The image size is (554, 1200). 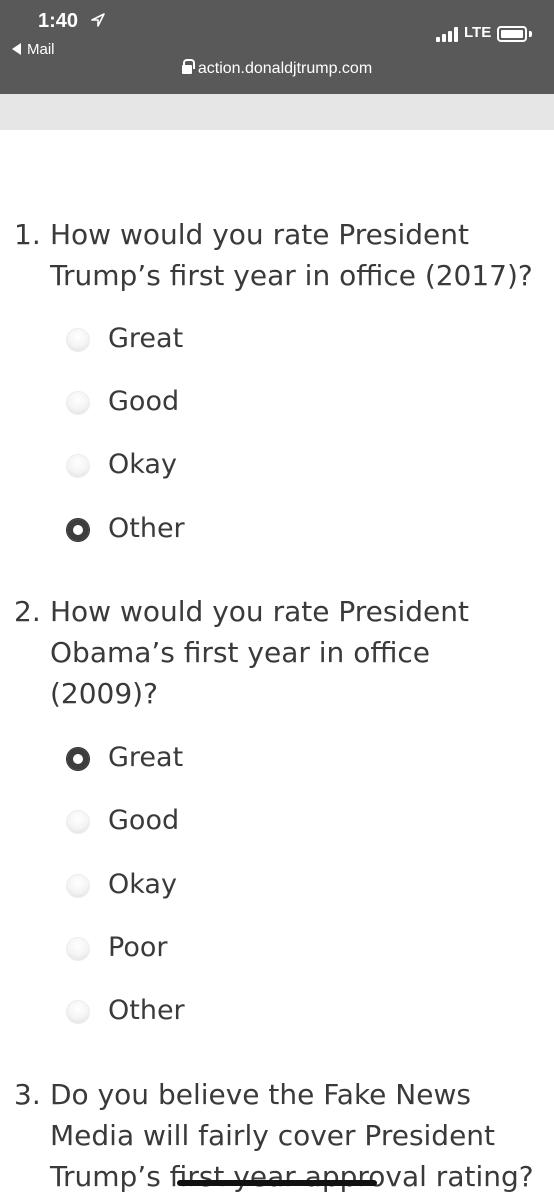 What do you see at coordinates (214, 465) in the screenshot?
I see `q1-option-okay: Okay` at bounding box center [214, 465].